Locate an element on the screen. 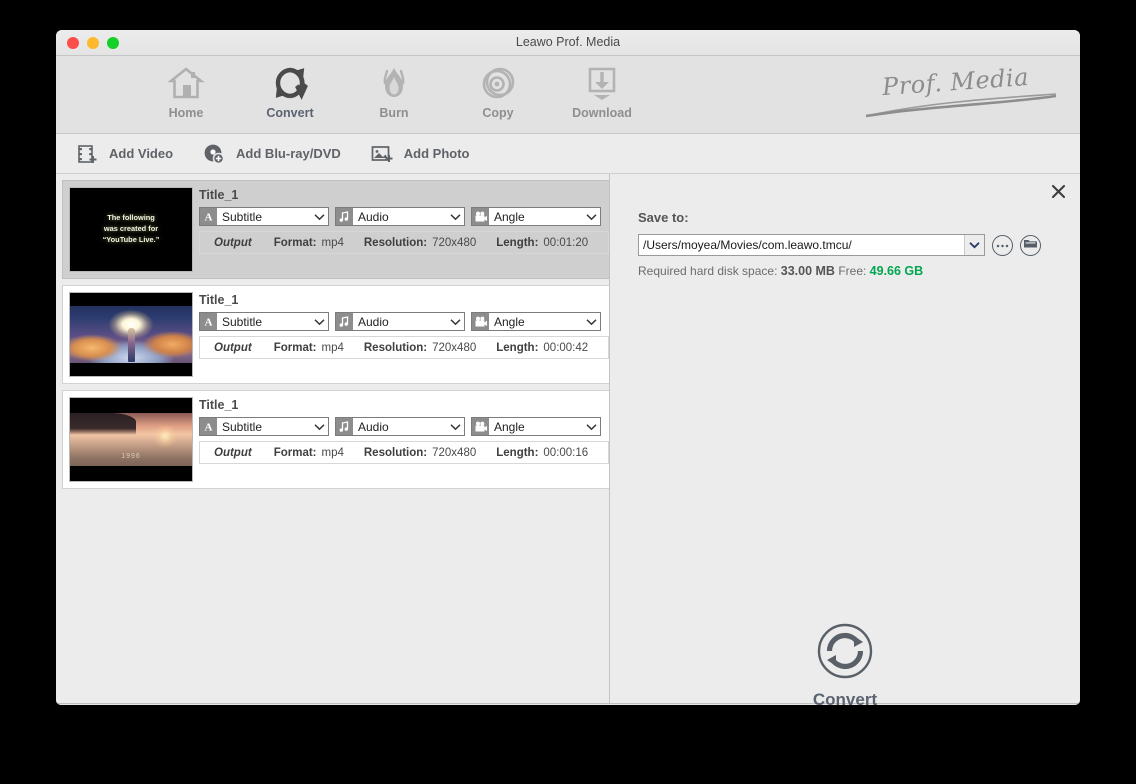 Image resolution: width=1136 pixels, height=784 pixels. add-video-button: Add Video is located at coordinates (123, 154).